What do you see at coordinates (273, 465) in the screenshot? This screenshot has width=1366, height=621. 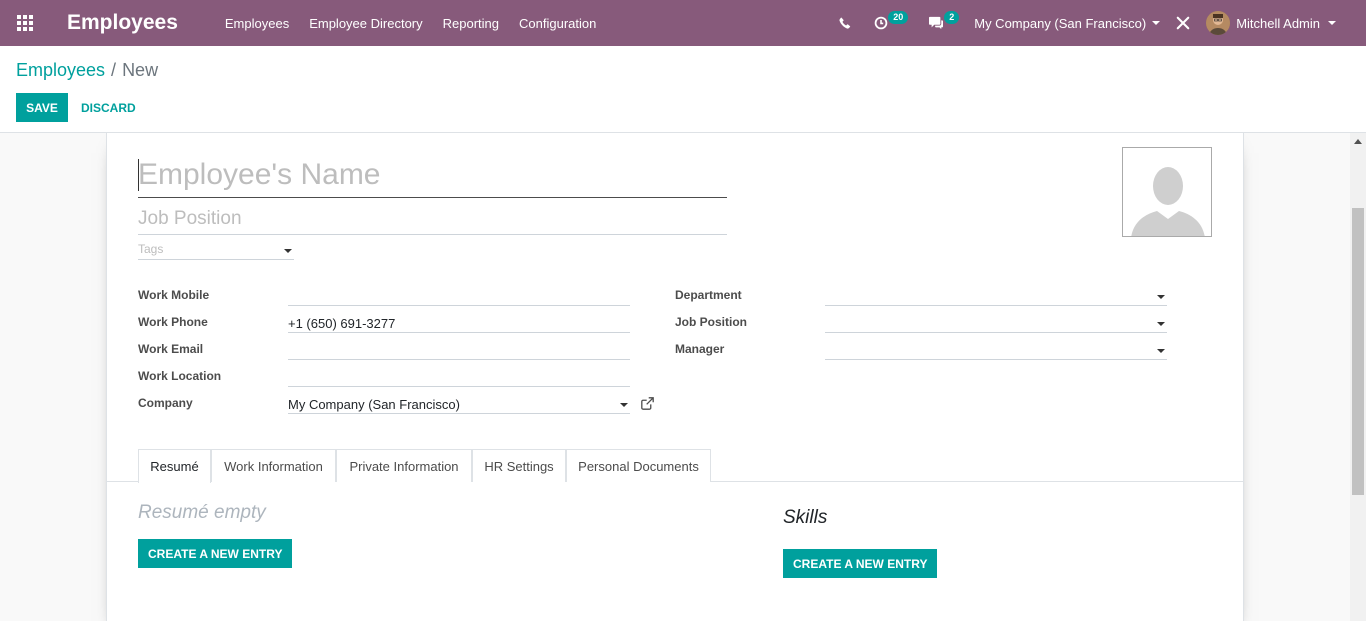 I see `tab-work-information: Work Information` at bounding box center [273, 465].